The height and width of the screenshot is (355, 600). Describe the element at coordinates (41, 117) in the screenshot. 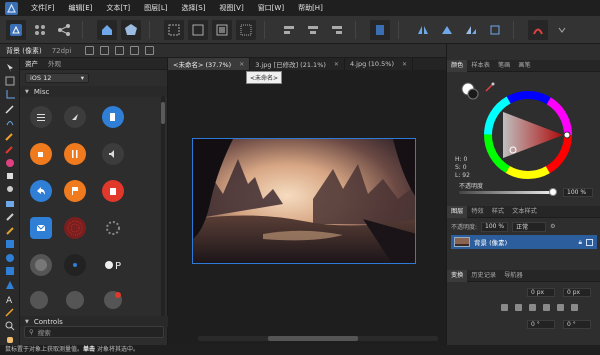

I see `list-icon` at that location.